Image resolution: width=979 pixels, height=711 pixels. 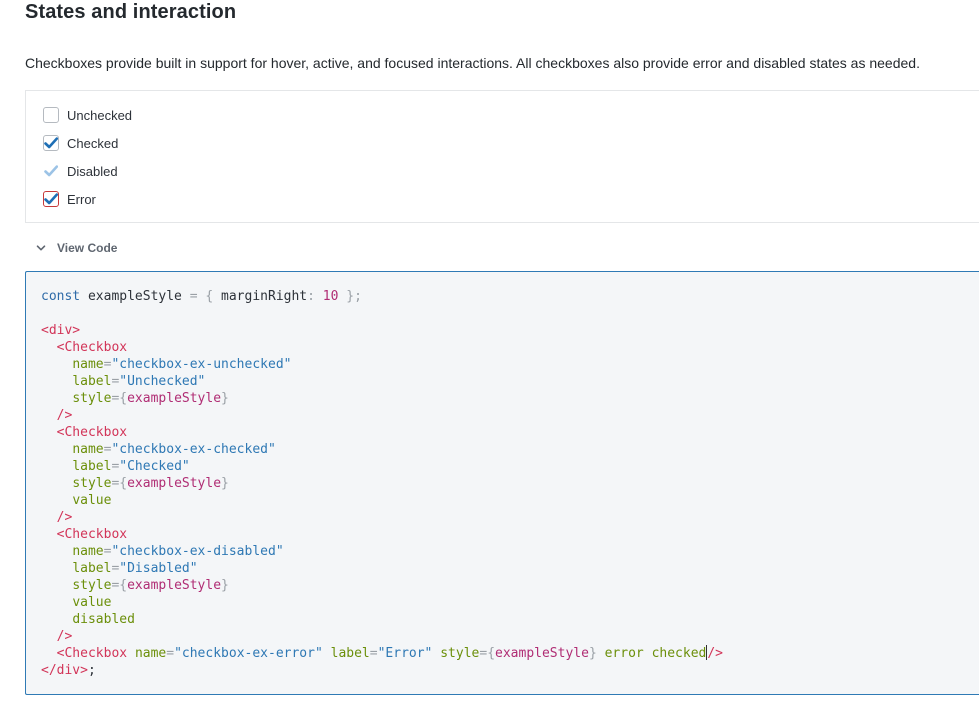 What do you see at coordinates (61, 296) in the screenshot?
I see `code-token: const` at bounding box center [61, 296].